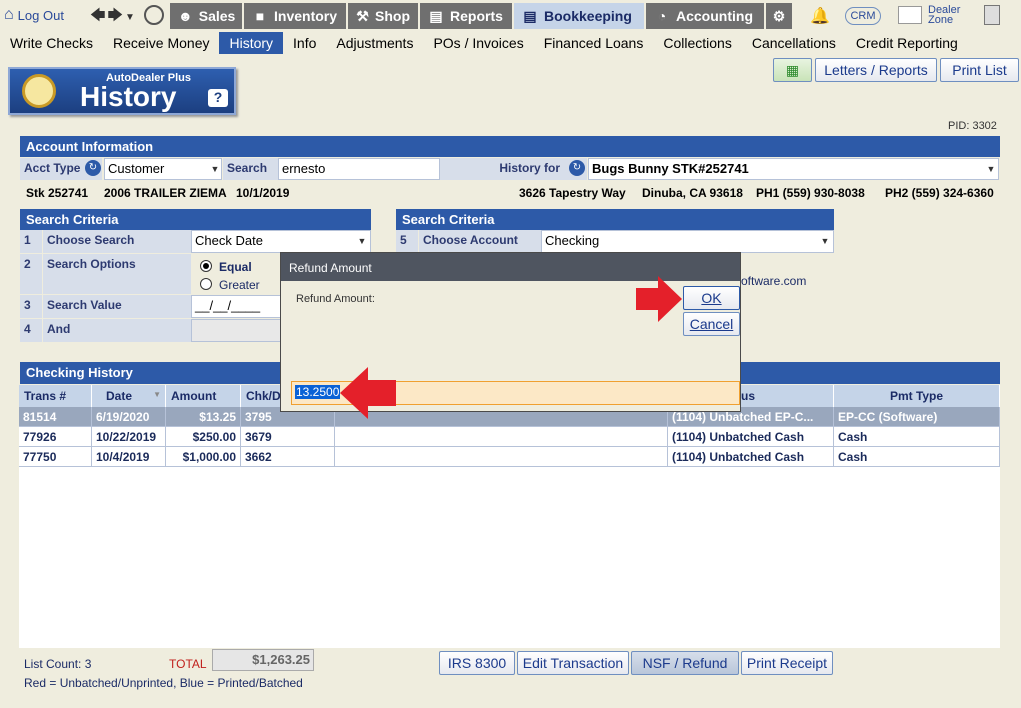  I want to click on col-amount: Amount, so click(203, 396).